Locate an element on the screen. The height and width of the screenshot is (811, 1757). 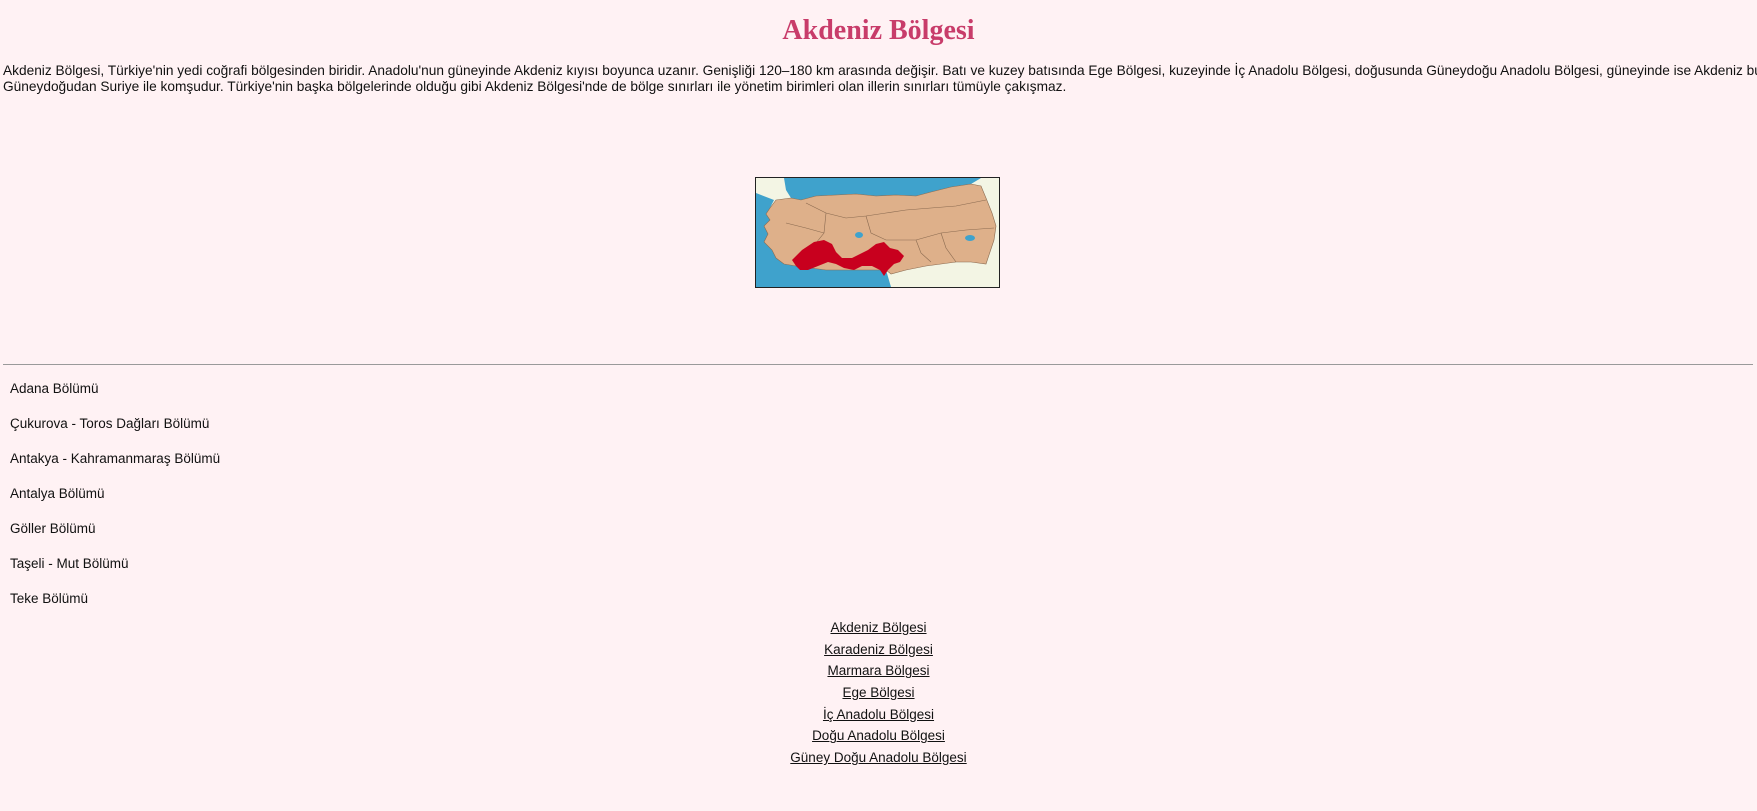
map-lake is located at coordinates (859, 235).